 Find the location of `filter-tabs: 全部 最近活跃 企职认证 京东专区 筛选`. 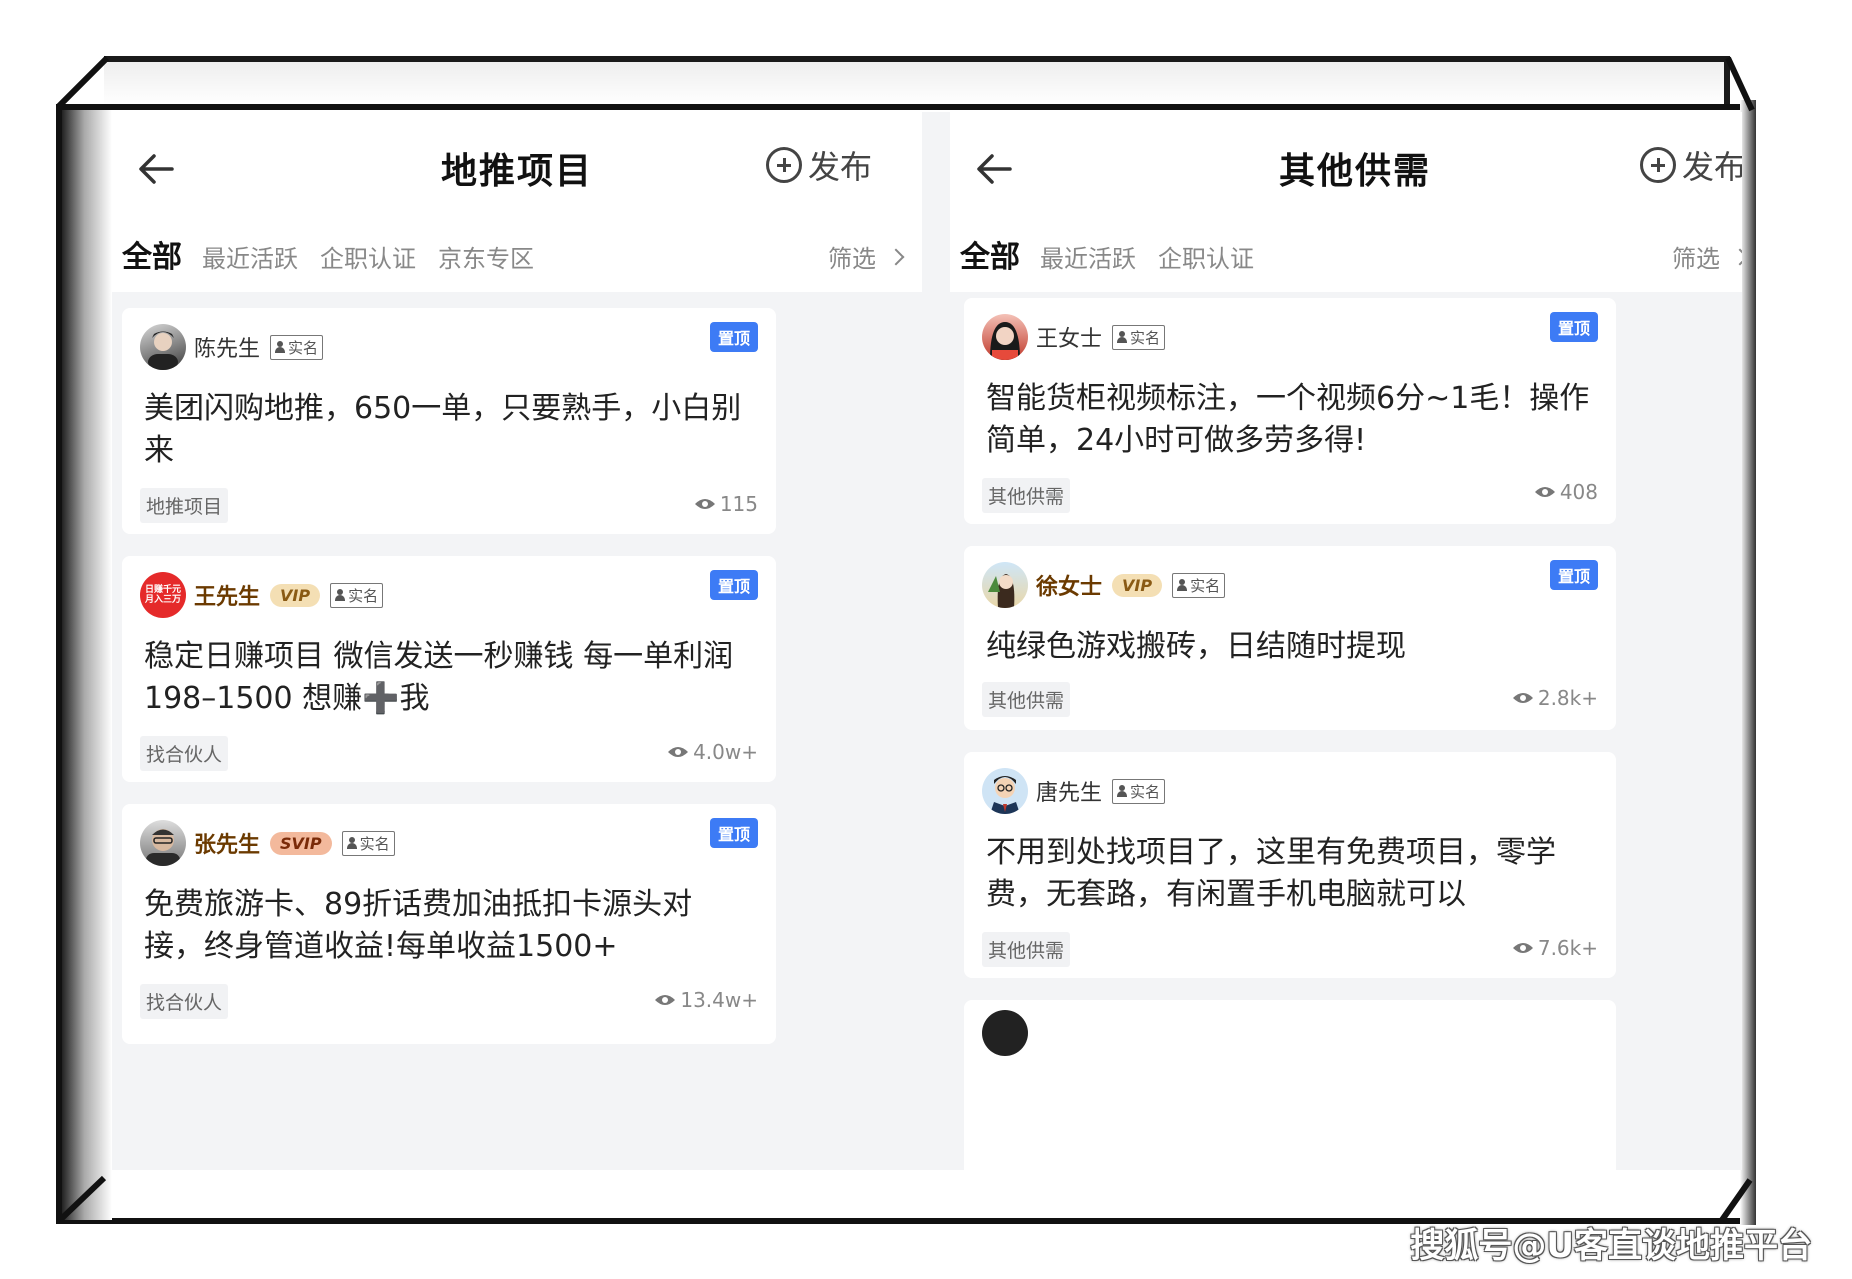

filter-tabs: 全部 最近活跃 企职认证 京东专区 筛选 is located at coordinates (513, 254).